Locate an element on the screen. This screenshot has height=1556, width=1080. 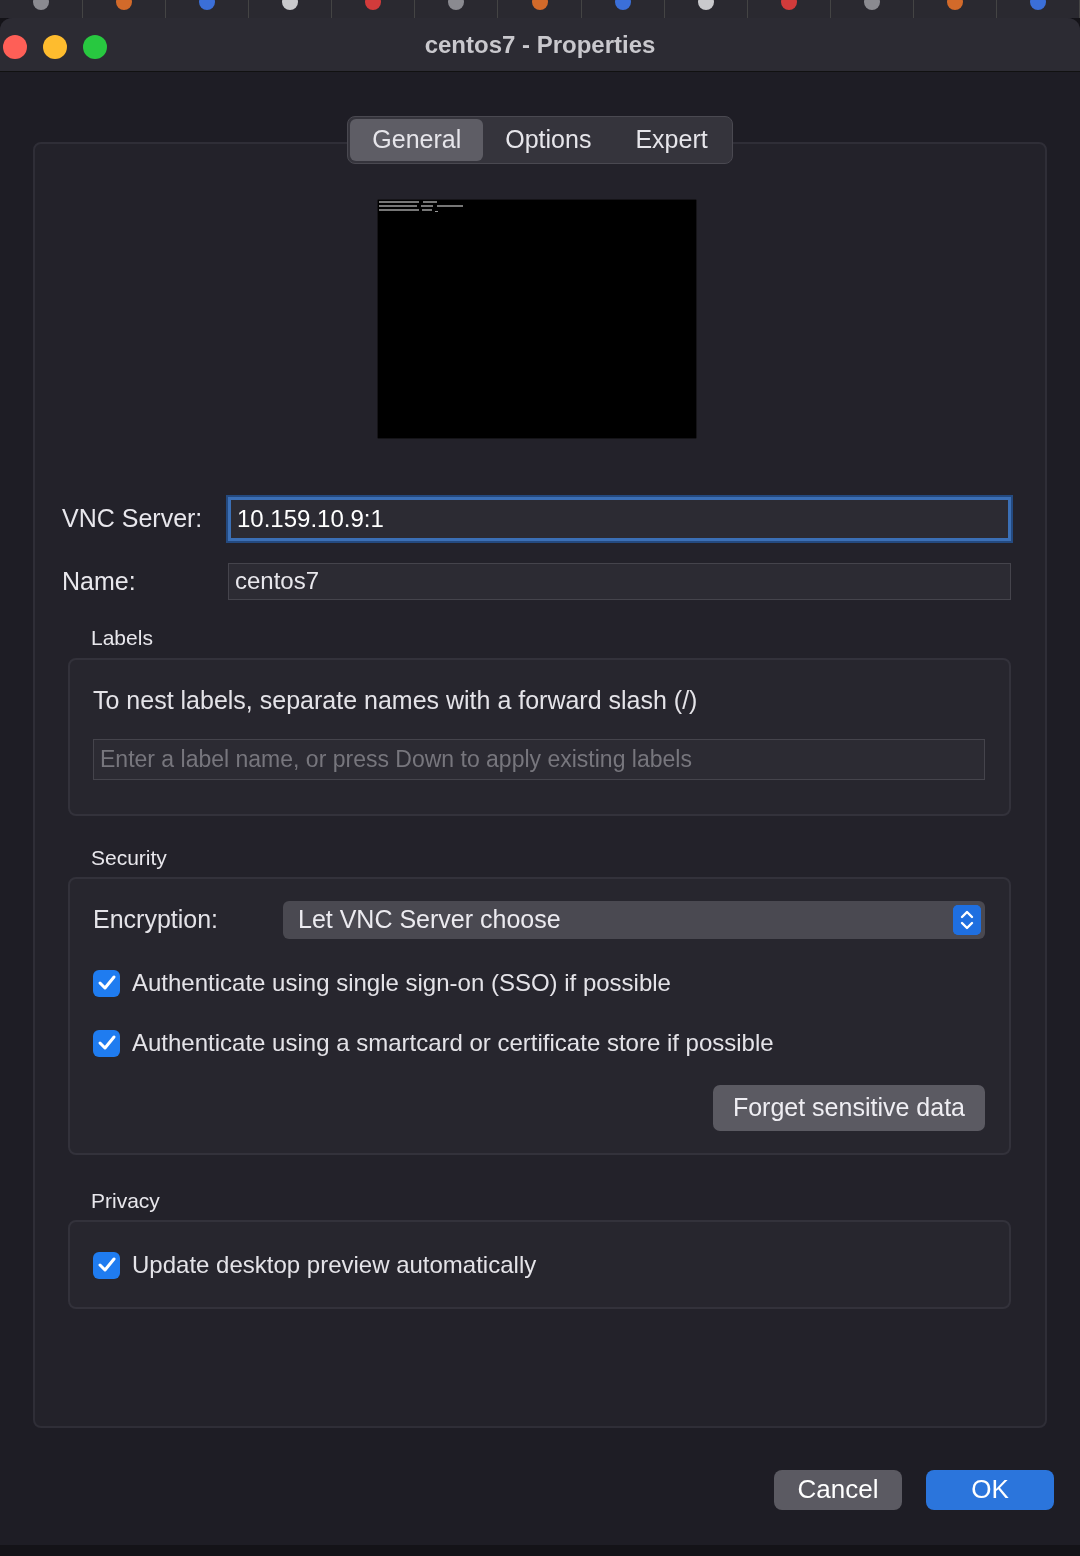
field-label: VNC Server: is located at coordinates (133, 518).